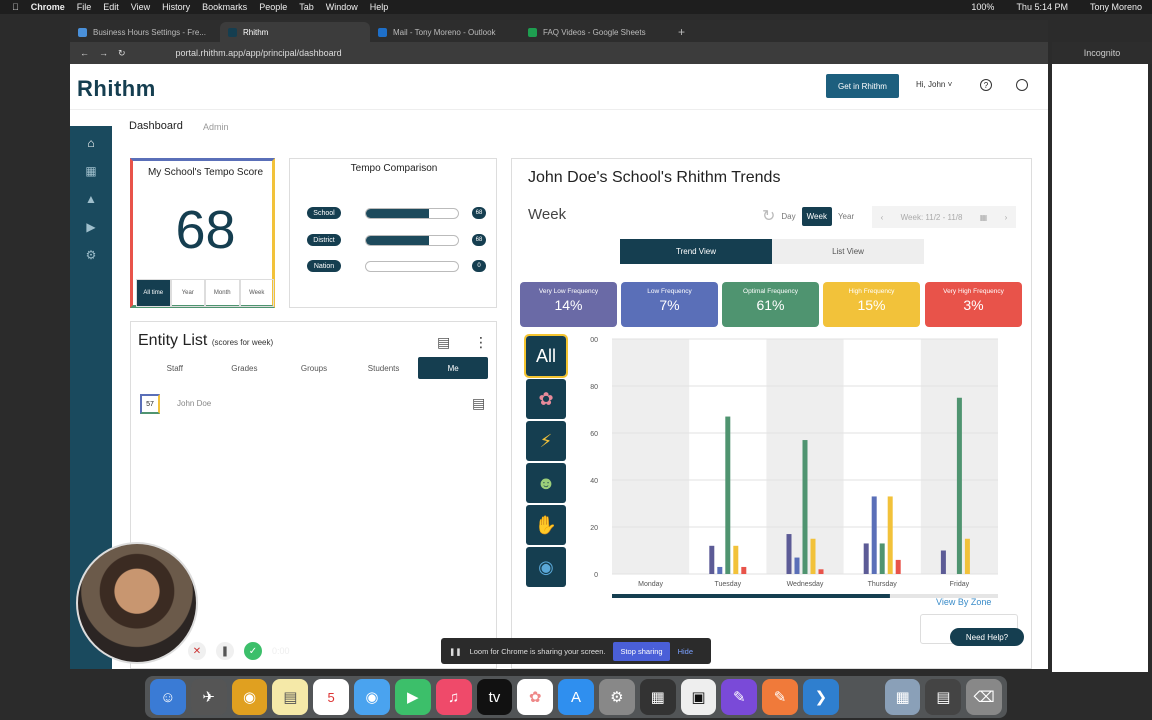  What do you see at coordinates (208, 697) in the screenshot?
I see `launchpad-icon: ✈` at bounding box center [208, 697].